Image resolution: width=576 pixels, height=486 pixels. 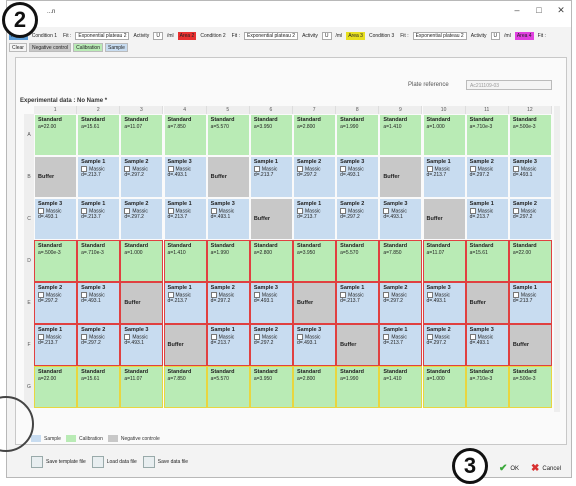 What do you see at coordinates (546, 468) in the screenshot?
I see `cancel-button: ✖ Cancel` at bounding box center [546, 468].